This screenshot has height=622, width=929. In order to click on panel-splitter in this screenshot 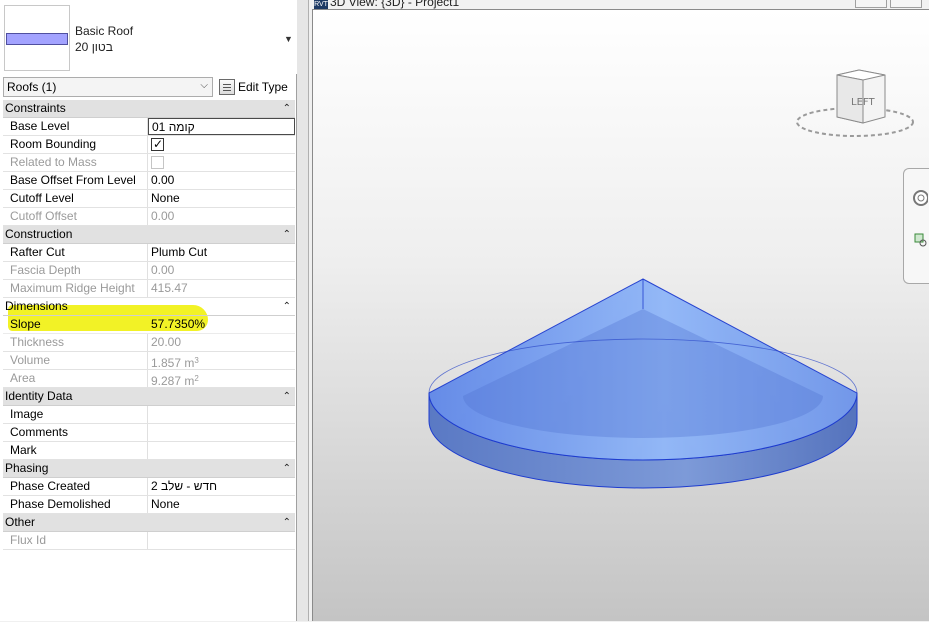, I will do `click(303, 310)`.